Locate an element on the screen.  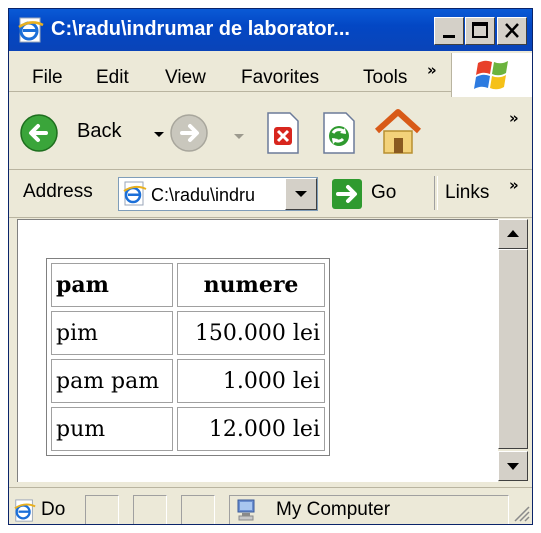
scroll-down-button is located at coordinates (513, 466).